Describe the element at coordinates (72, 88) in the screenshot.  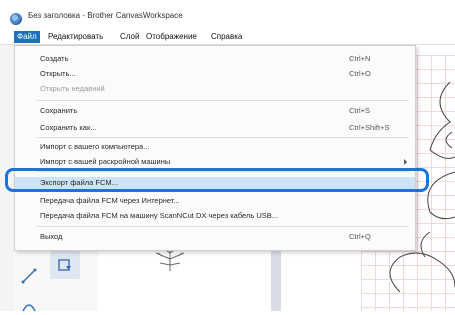
I see `menu-item-label: Открыть недавний` at that location.